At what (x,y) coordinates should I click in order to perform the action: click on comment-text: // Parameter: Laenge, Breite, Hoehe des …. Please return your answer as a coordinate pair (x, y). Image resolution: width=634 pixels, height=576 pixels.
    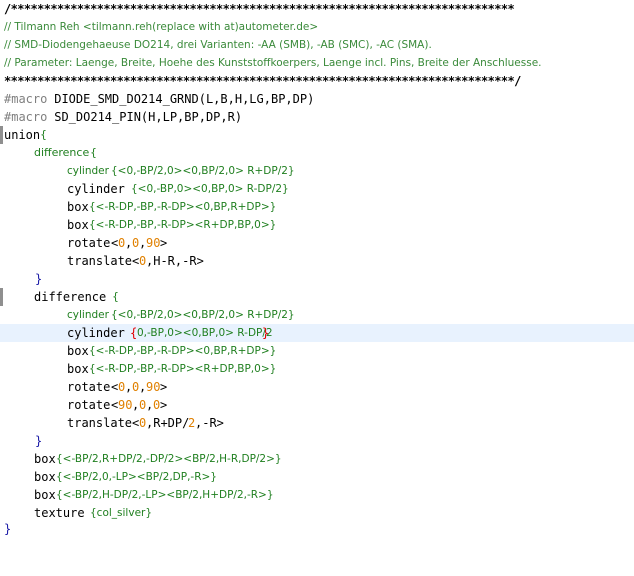
    Looking at the image, I should click on (273, 63).